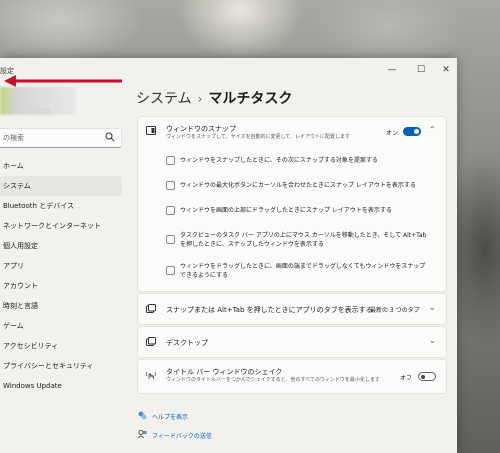  Describe the element at coordinates (298, 185) in the screenshot. I see `snap-option-2-label: ウィンドウの最大化ボタンにカーソルを合わせたときにスナップ レイアウトを表示する` at that location.